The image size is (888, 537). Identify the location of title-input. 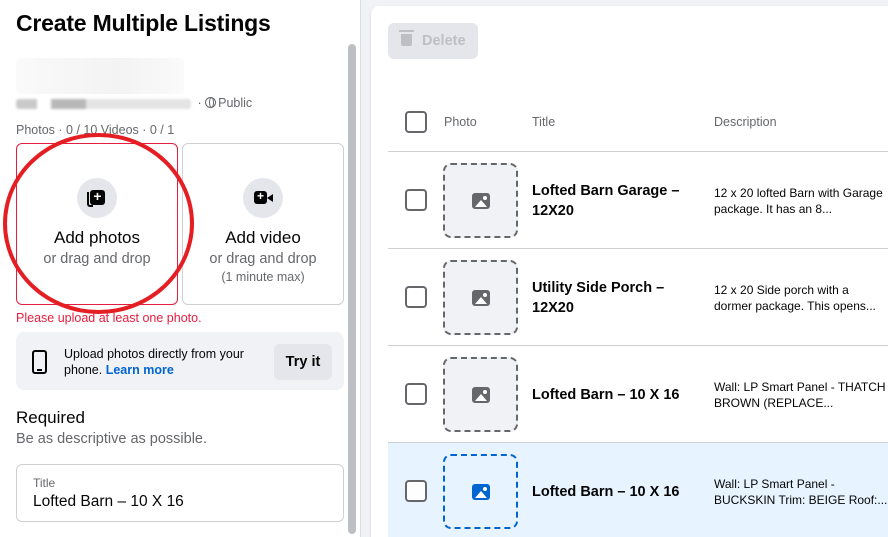
(178, 502).